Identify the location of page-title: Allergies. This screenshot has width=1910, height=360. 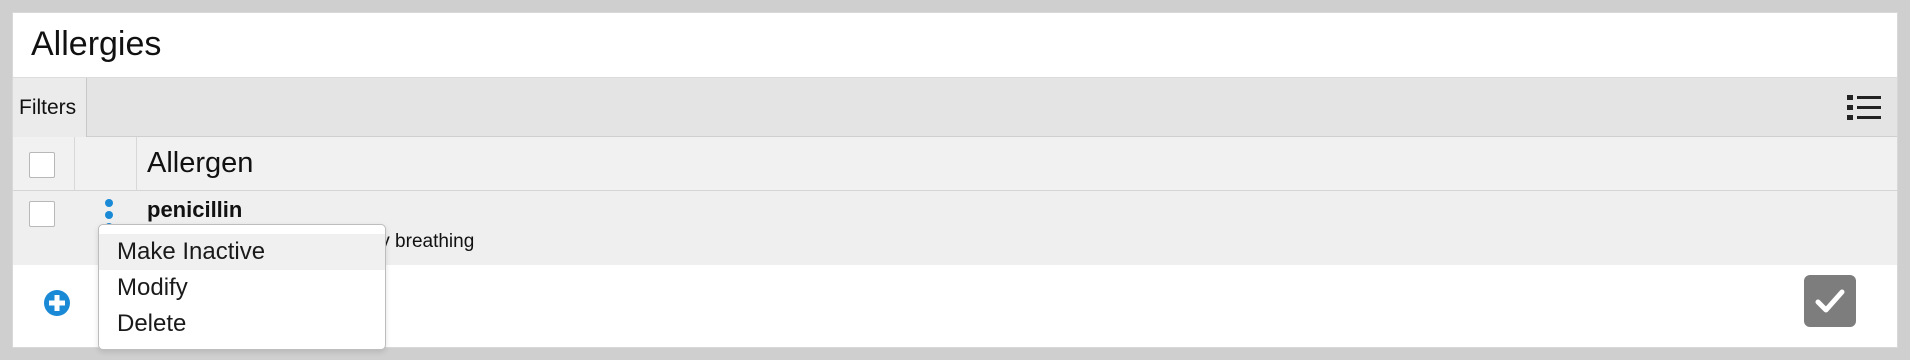
(96, 44).